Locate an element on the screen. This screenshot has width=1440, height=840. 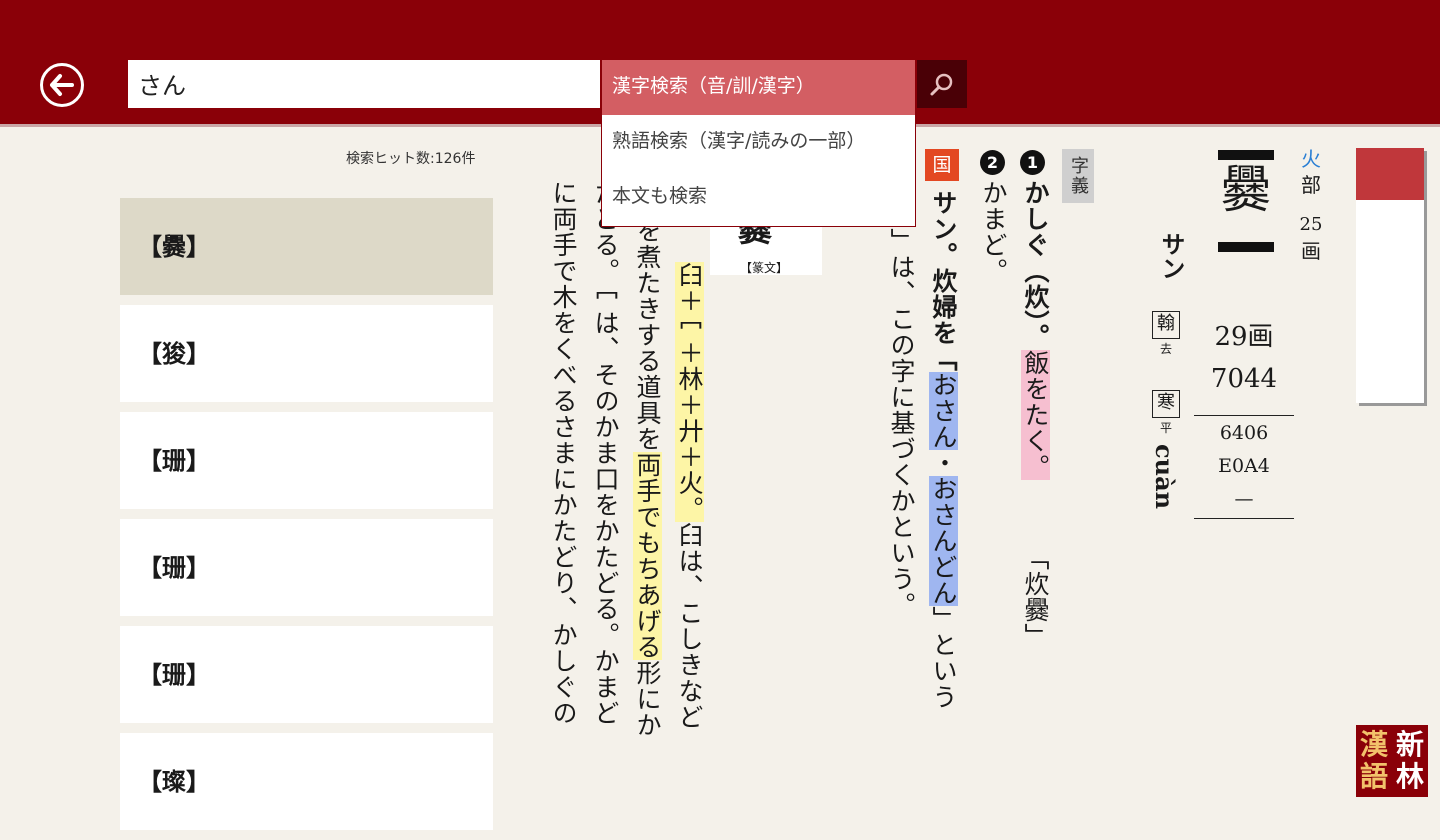
search-icon is located at coordinates (941, 84).